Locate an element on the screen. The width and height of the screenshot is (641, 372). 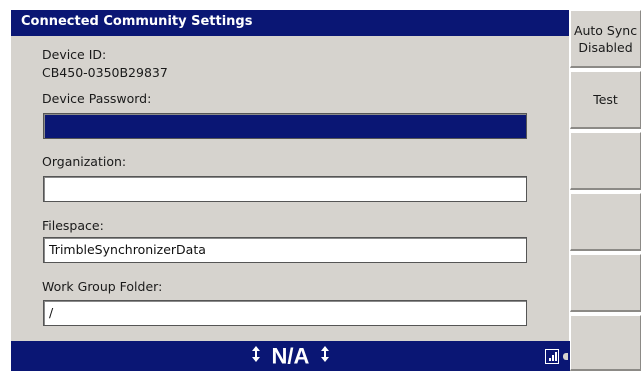
organization-field is located at coordinates (285, 189).